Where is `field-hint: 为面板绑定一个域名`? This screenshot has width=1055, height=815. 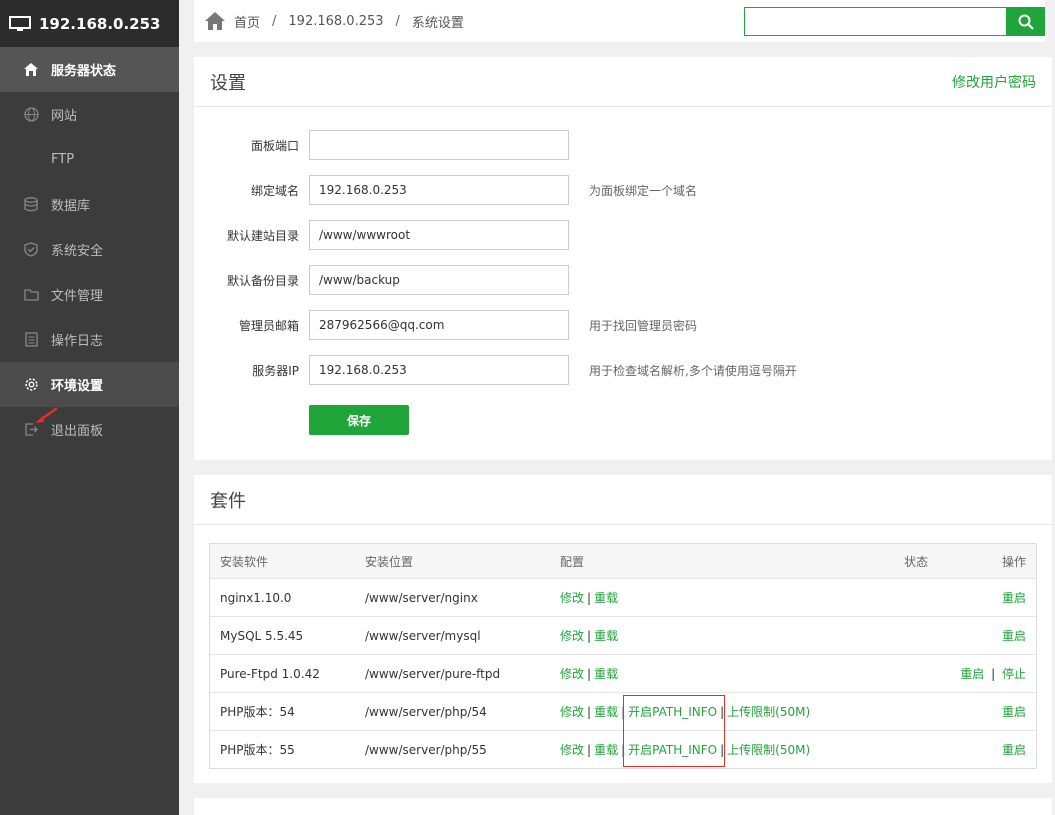
field-hint: 为面板绑定一个域名 is located at coordinates (643, 190).